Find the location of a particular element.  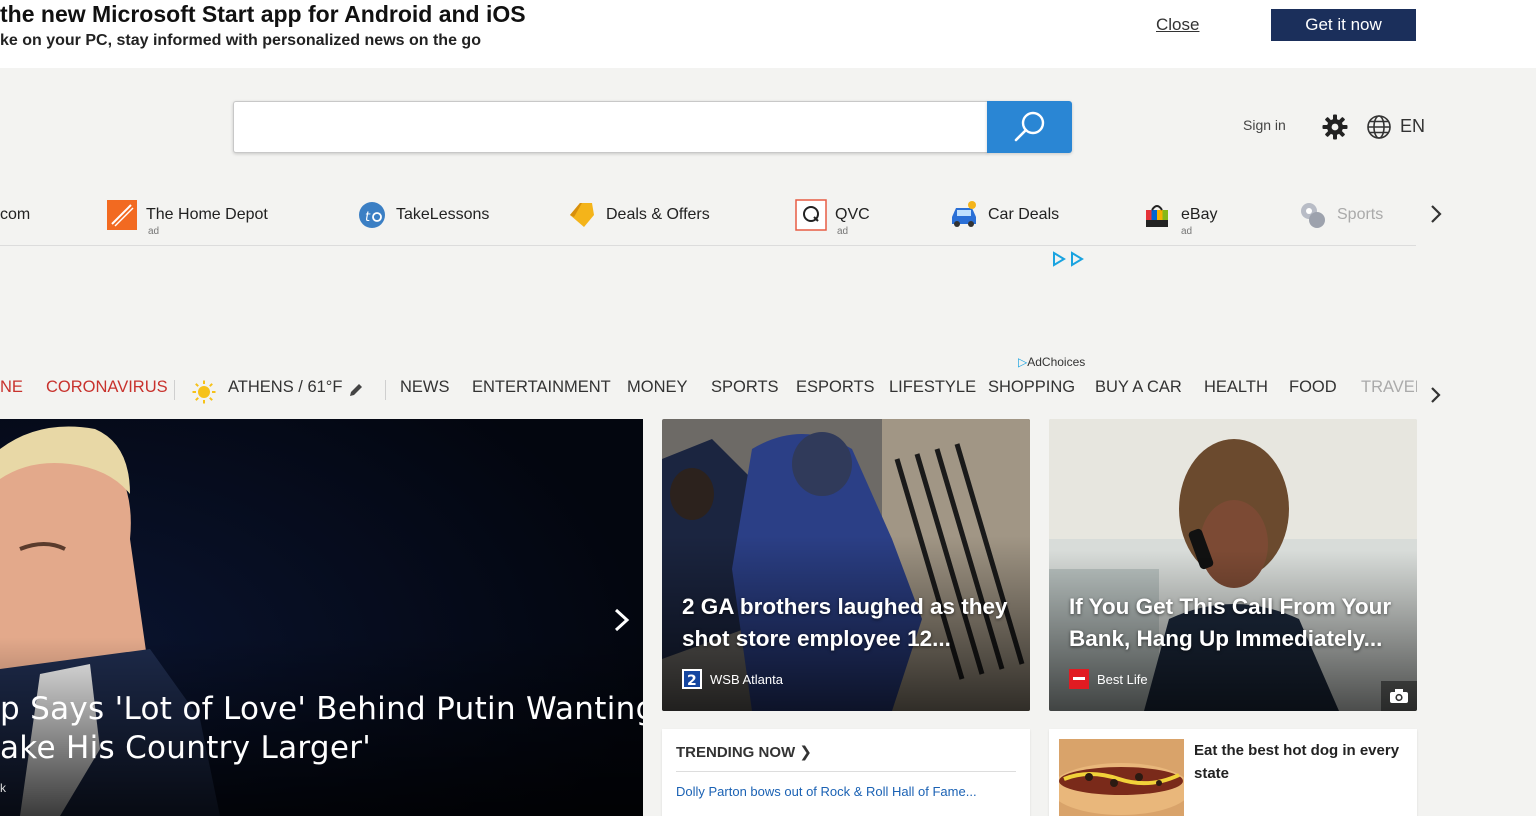

nav-item-food: FOOD is located at coordinates (1313, 387).